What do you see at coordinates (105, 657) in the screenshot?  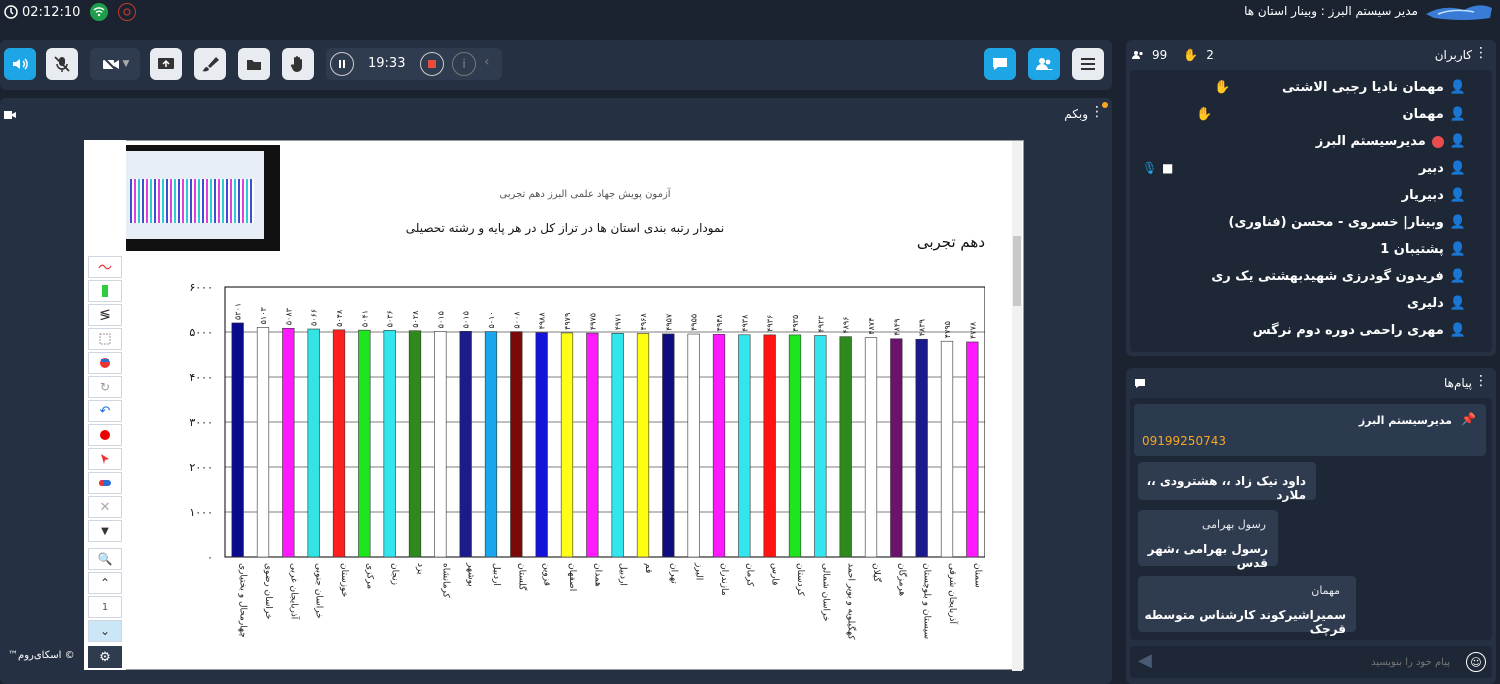 I see `settings-button: ⚙` at bounding box center [105, 657].